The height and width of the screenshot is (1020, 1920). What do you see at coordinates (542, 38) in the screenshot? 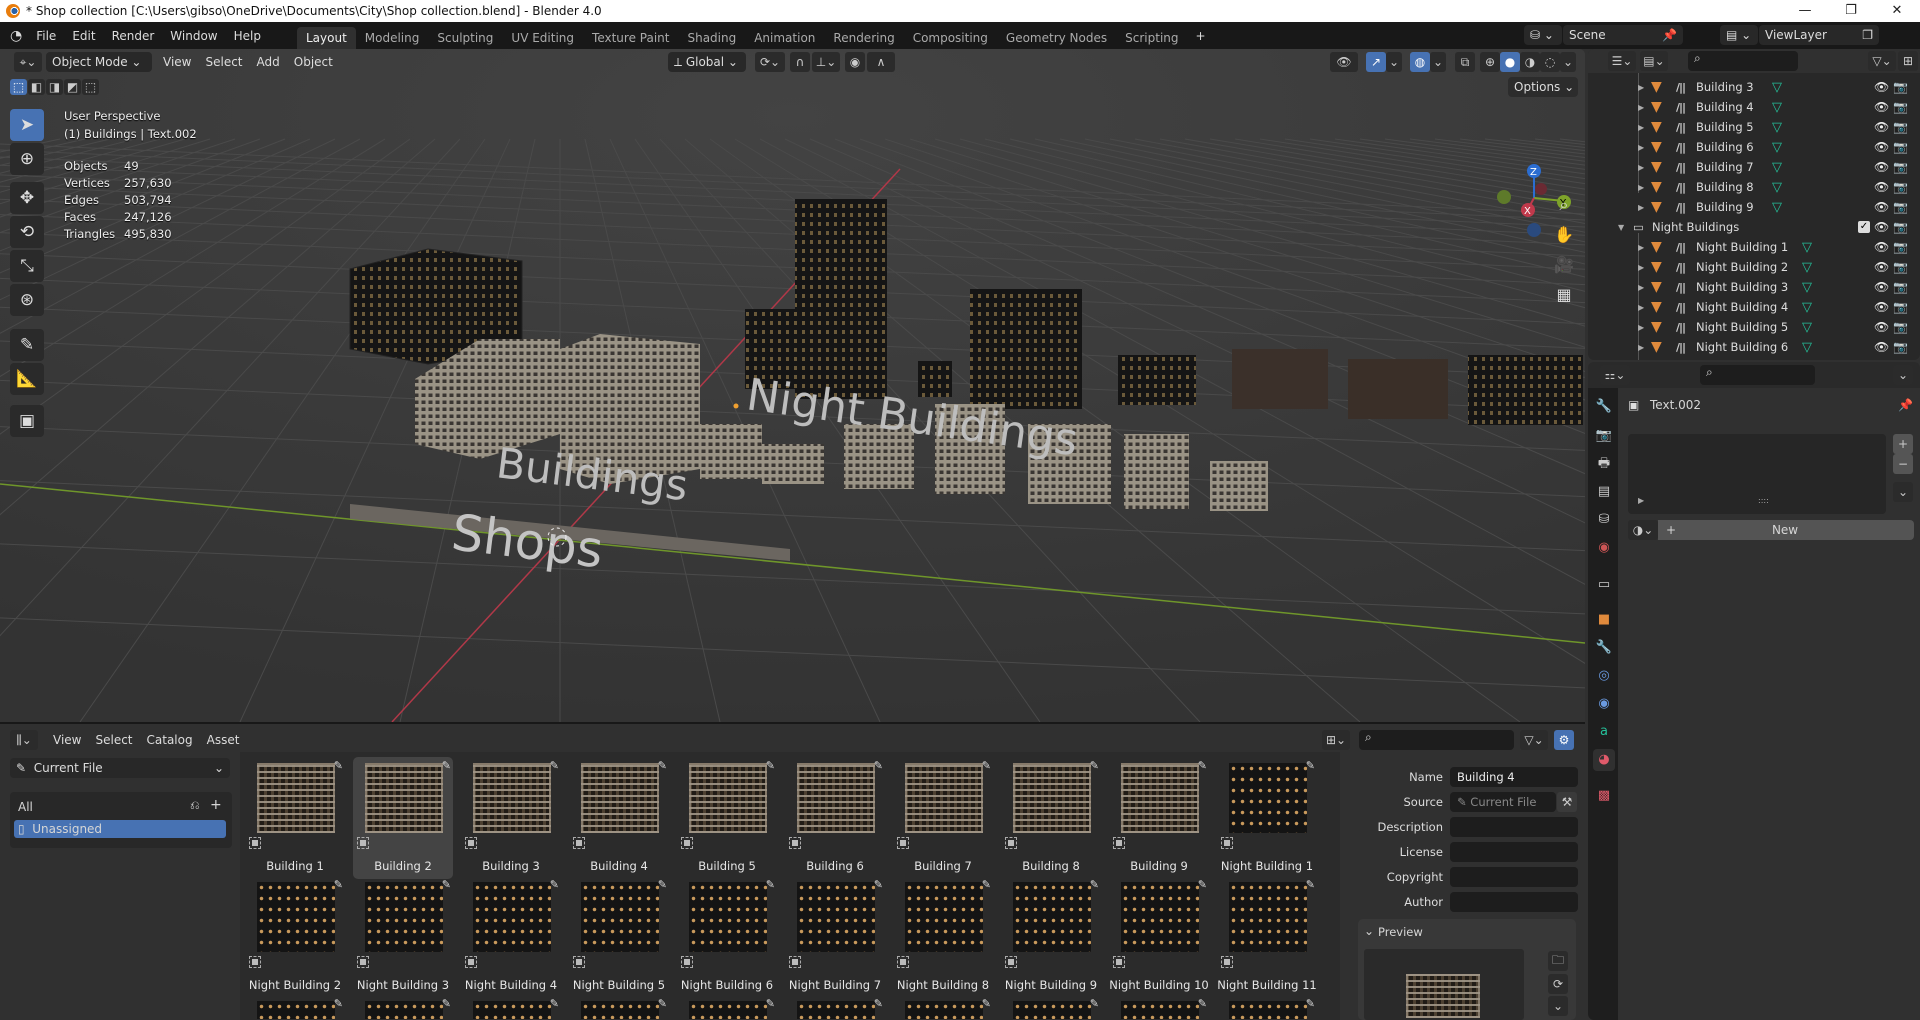
I see `workspace-tab-uv-editing: UV Editing` at bounding box center [542, 38].